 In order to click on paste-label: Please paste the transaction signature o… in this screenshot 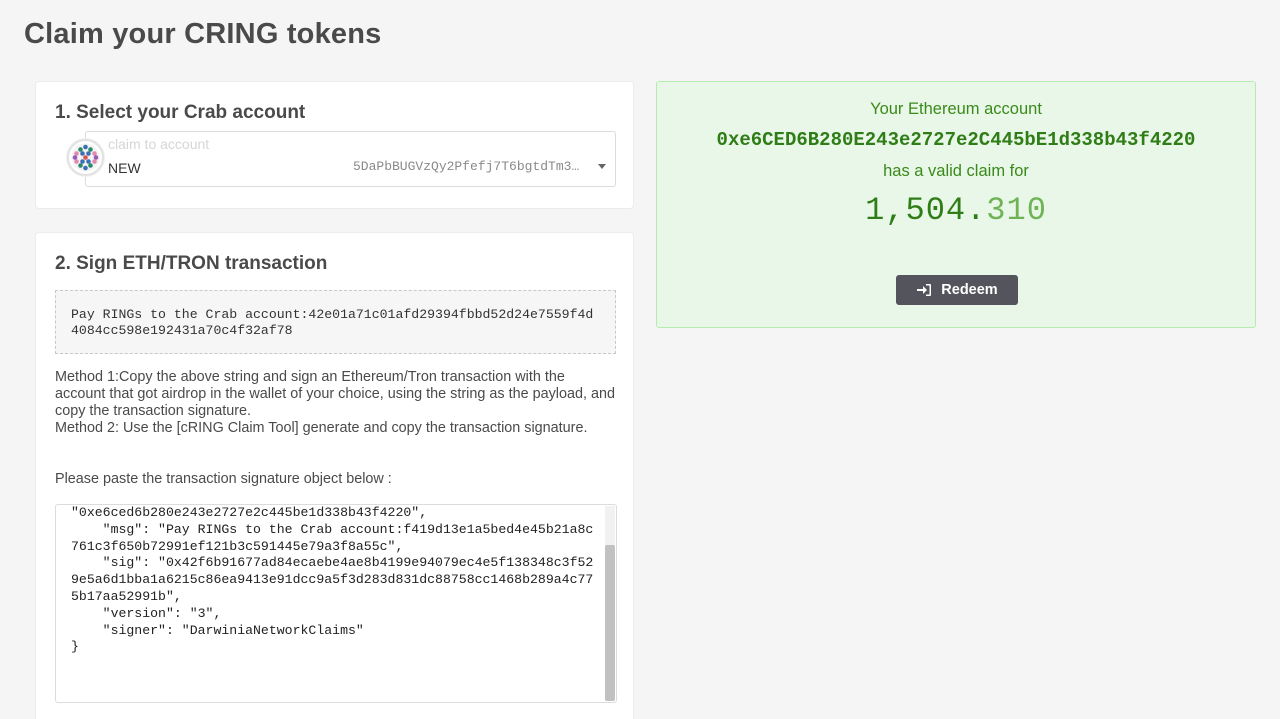, I will do `click(223, 479)`.